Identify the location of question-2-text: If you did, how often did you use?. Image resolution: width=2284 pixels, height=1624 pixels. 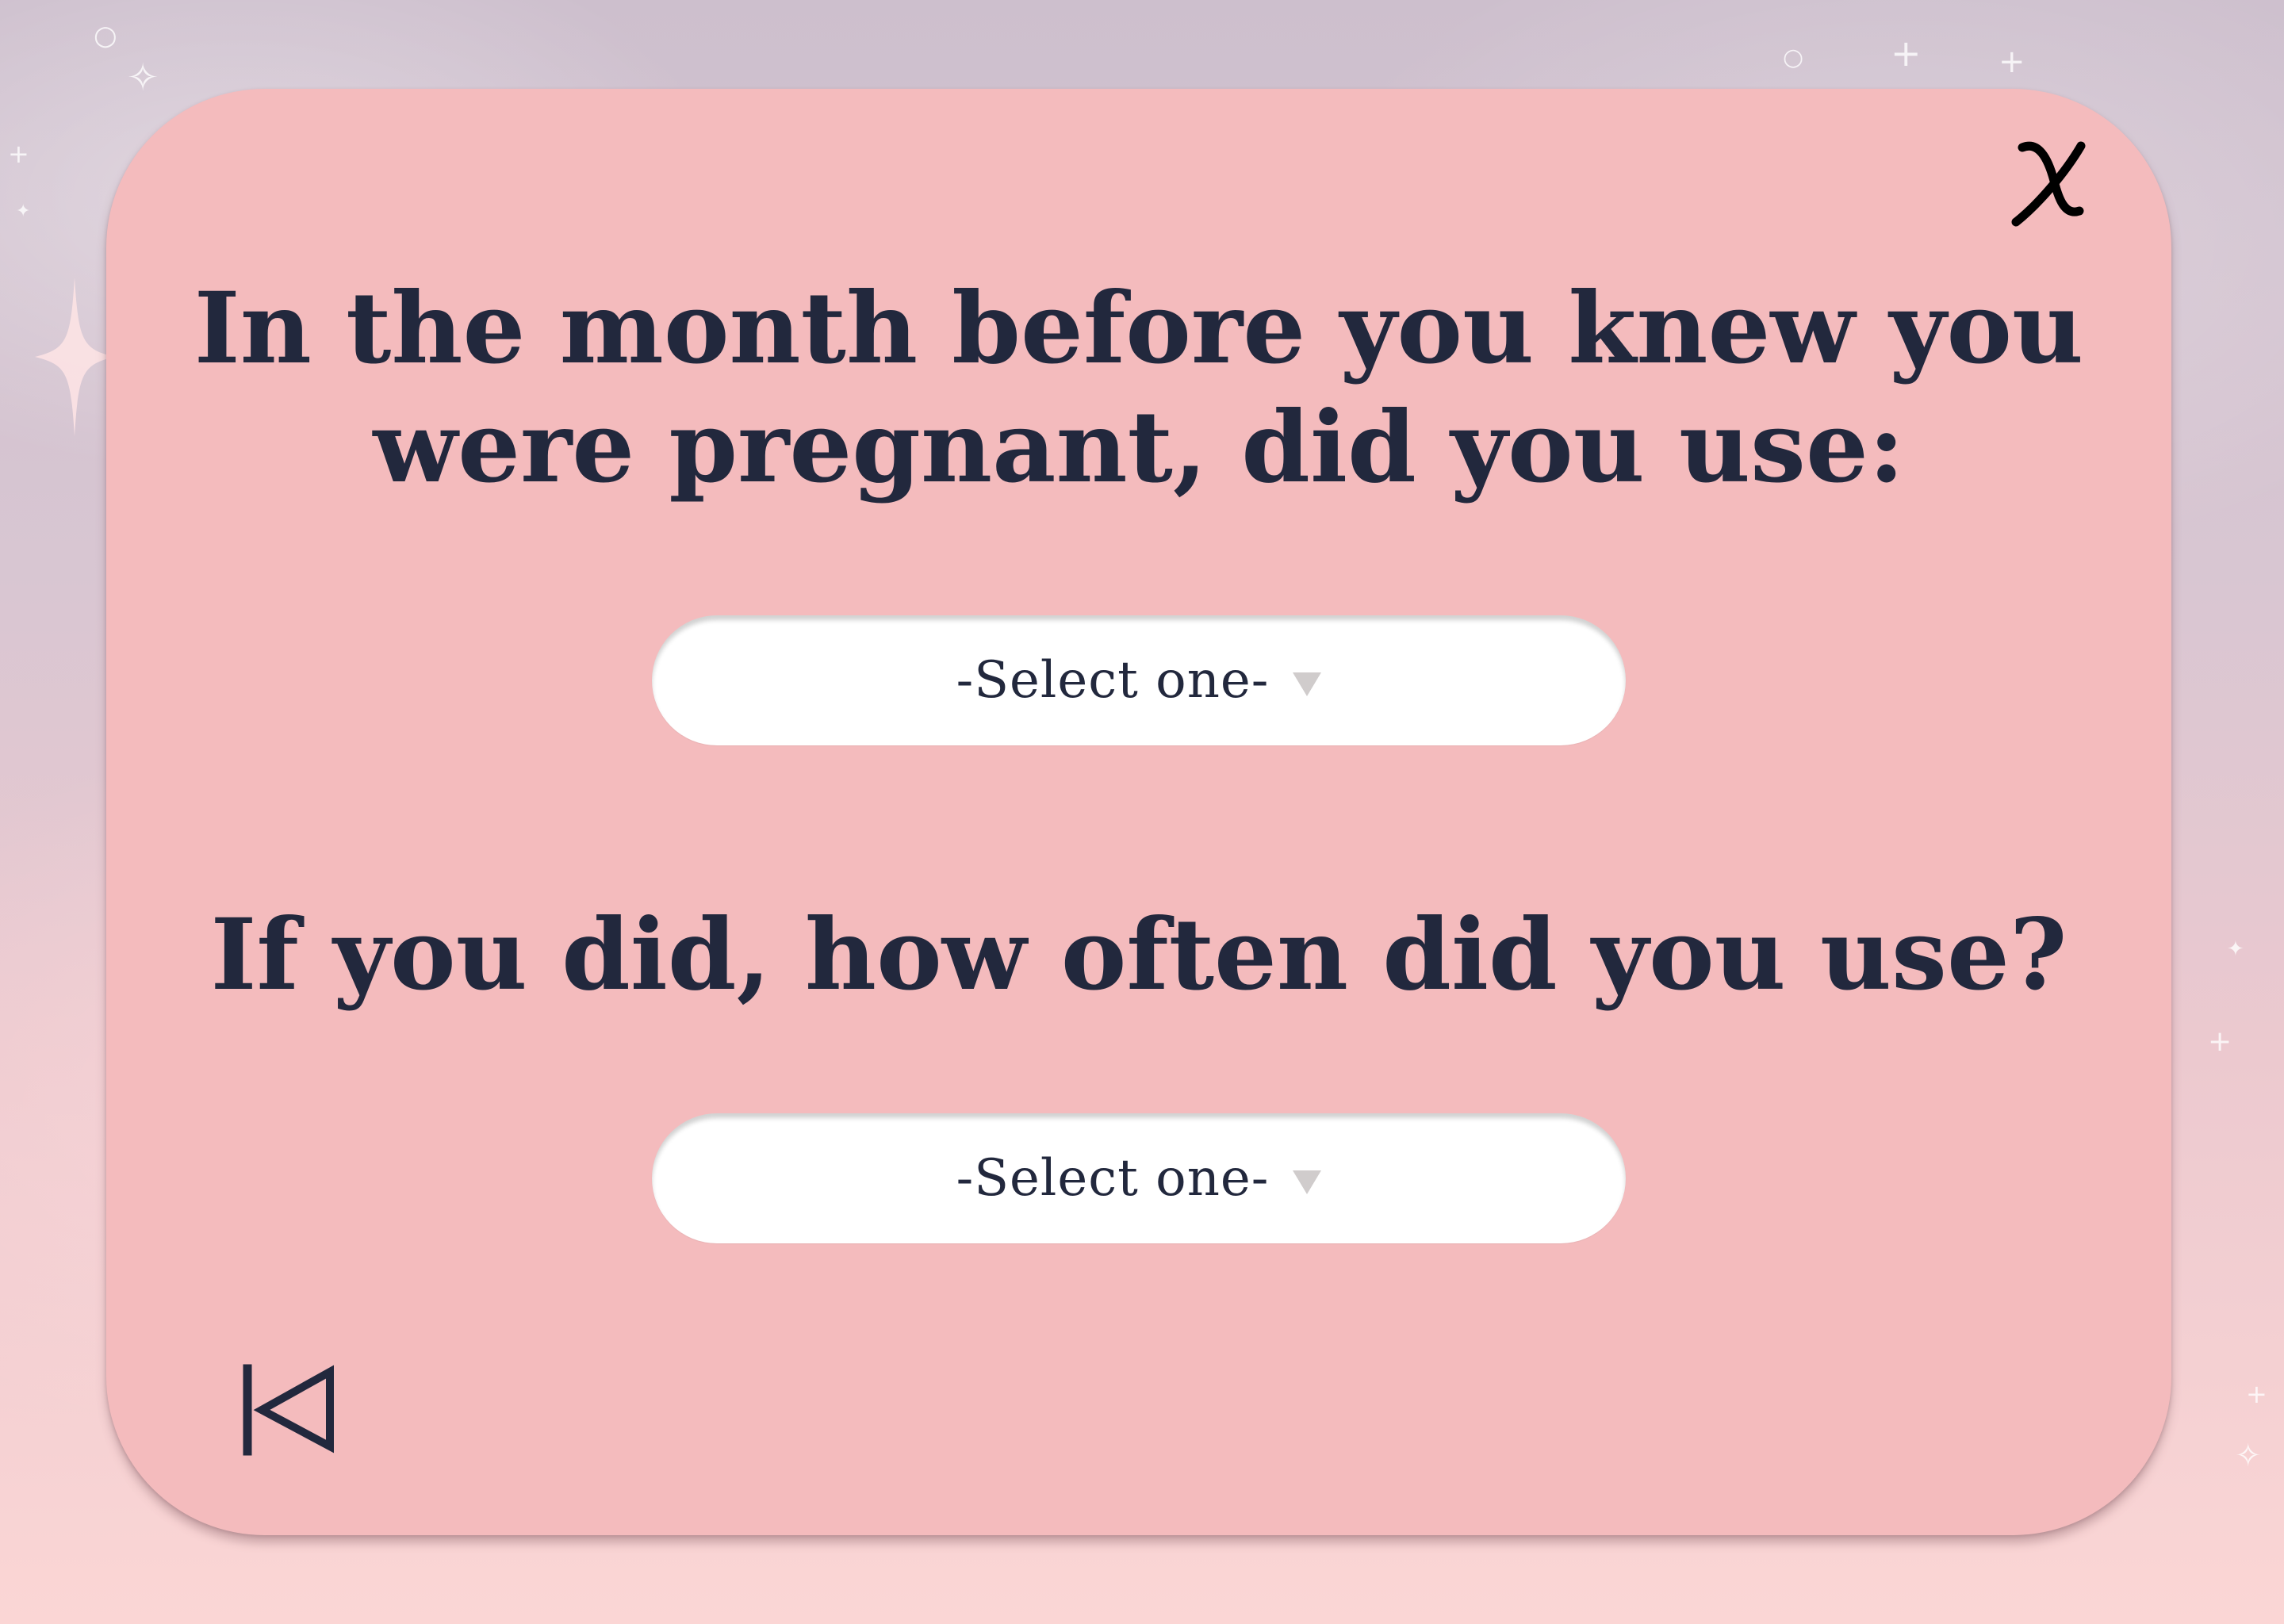
(1138, 955).